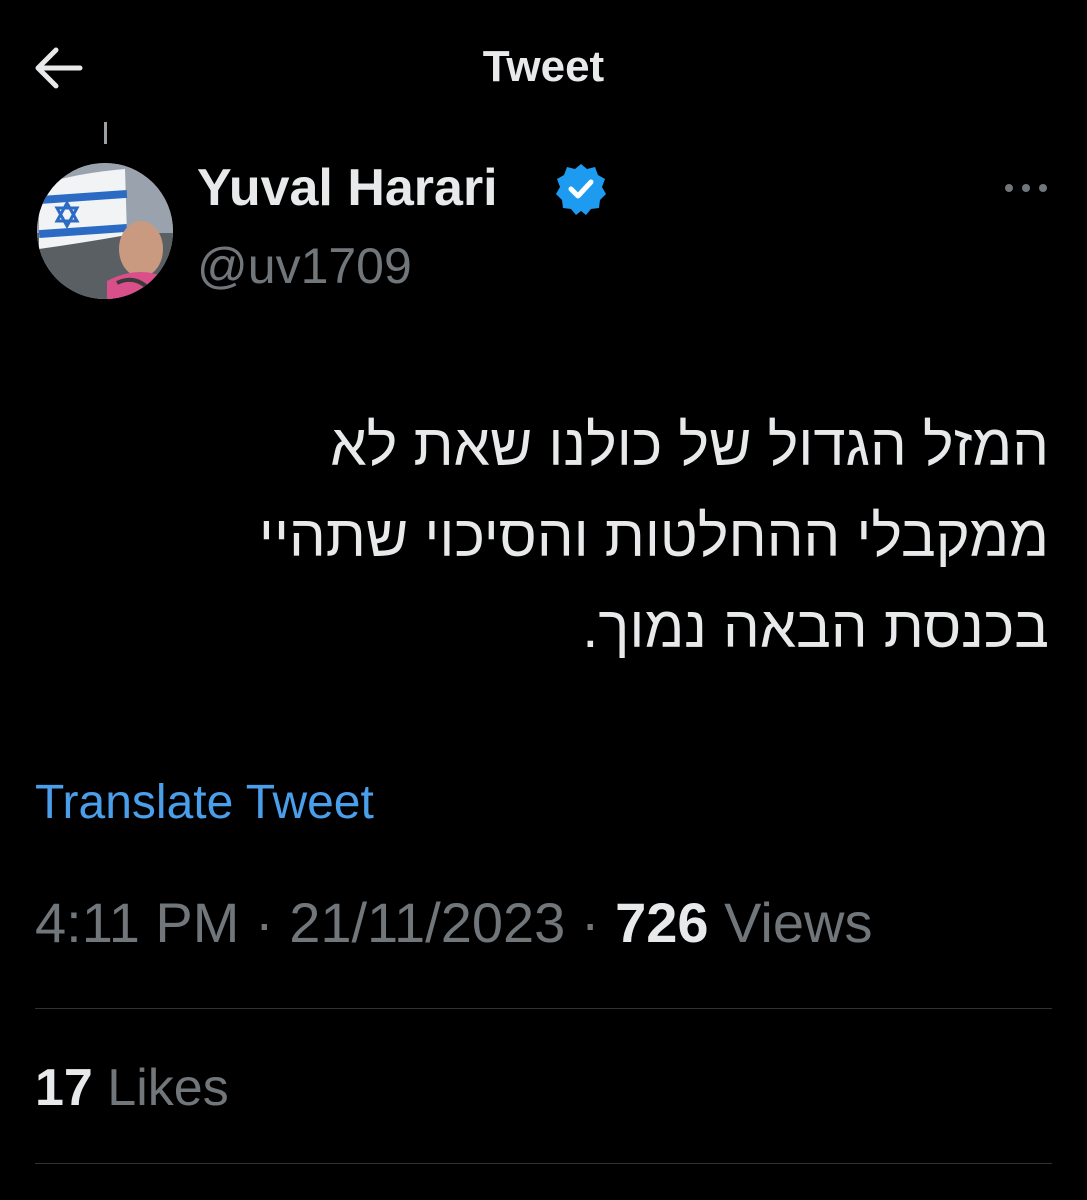 The height and width of the screenshot is (1200, 1087). What do you see at coordinates (662, 922) in the screenshot?
I see `views-count: 726` at bounding box center [662, 922].